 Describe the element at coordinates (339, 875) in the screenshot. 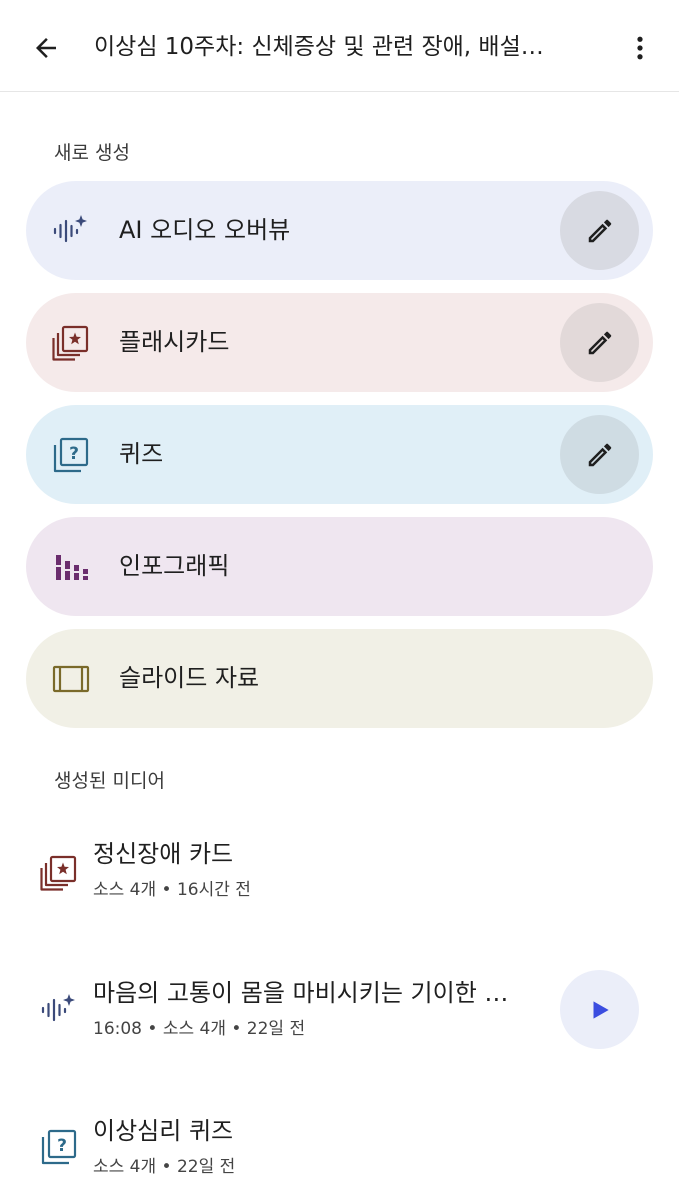

I see `media-item-flashcards: 정신장애 카드 소스 4개 • 16시간 전` at that location.